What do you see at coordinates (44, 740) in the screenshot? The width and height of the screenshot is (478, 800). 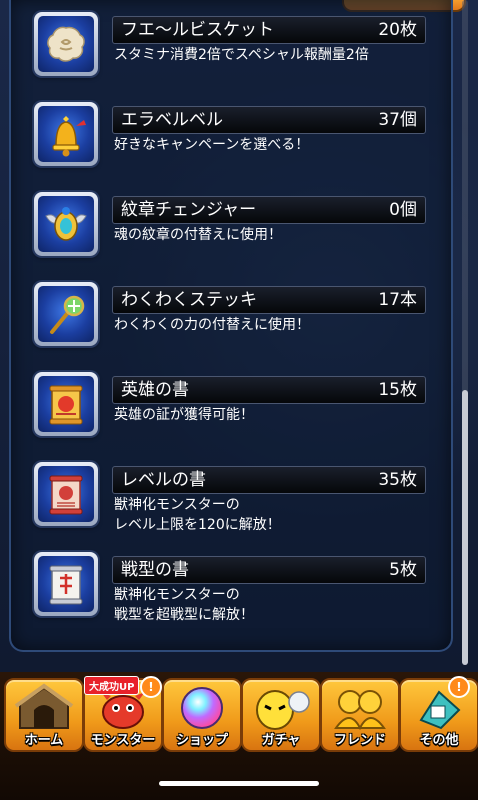 I see `tab-home-label: ホーム` at bounding box center [44, 740].